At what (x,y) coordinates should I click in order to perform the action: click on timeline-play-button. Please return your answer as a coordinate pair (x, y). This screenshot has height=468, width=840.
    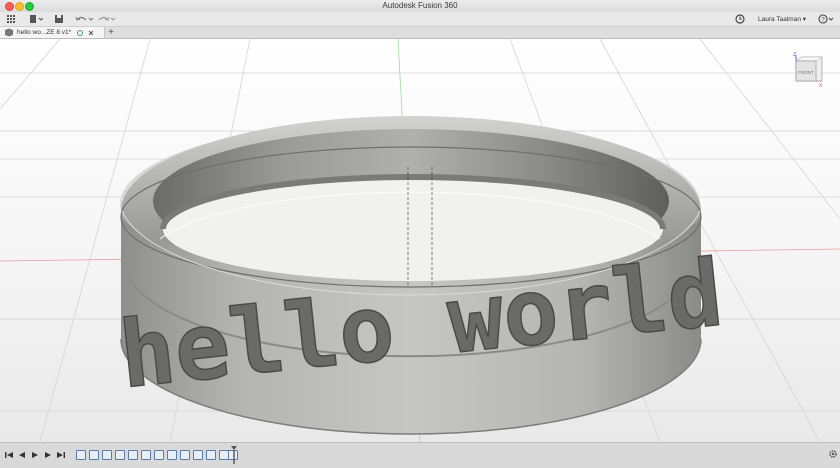
    Looking at the image, I should click on (35, 455).